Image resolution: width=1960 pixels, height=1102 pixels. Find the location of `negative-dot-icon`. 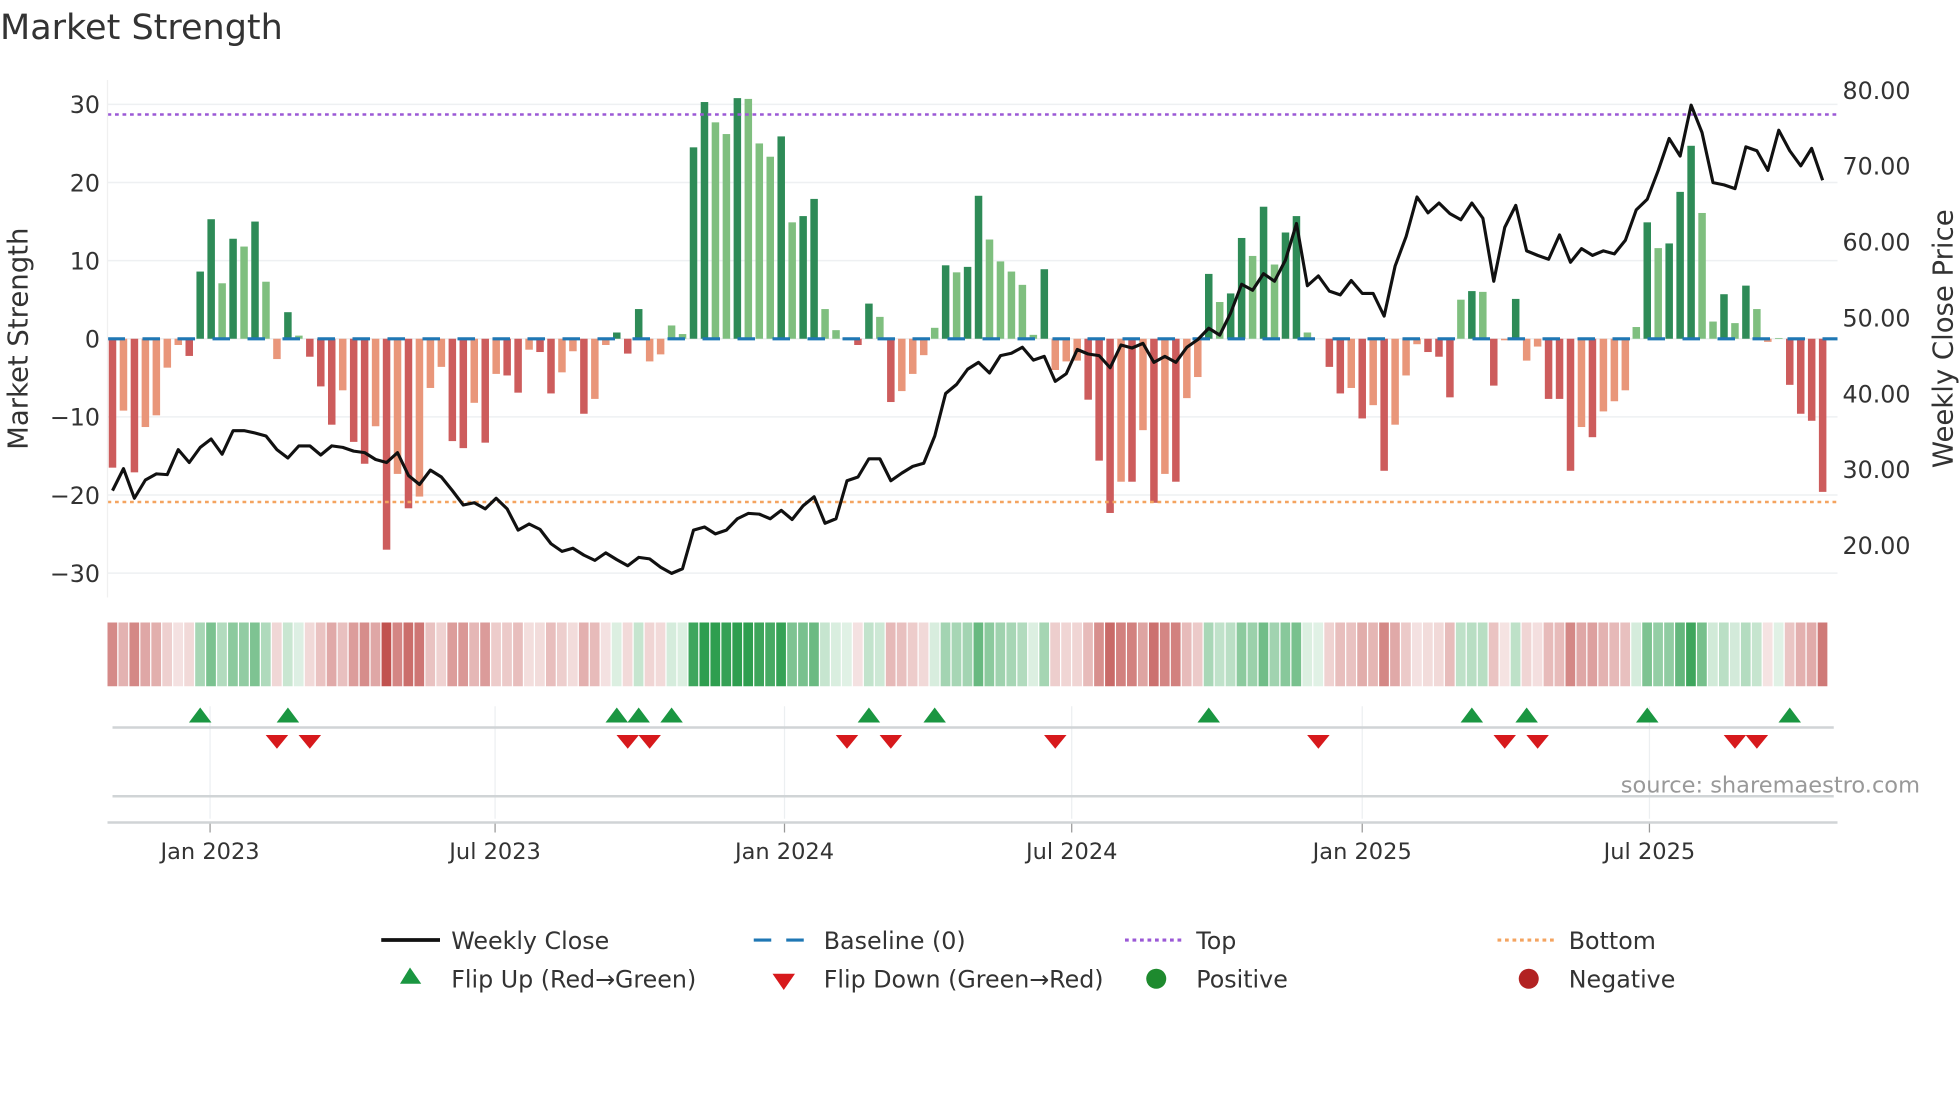

negative-dot-icon is located at coordinates (1528, 978).